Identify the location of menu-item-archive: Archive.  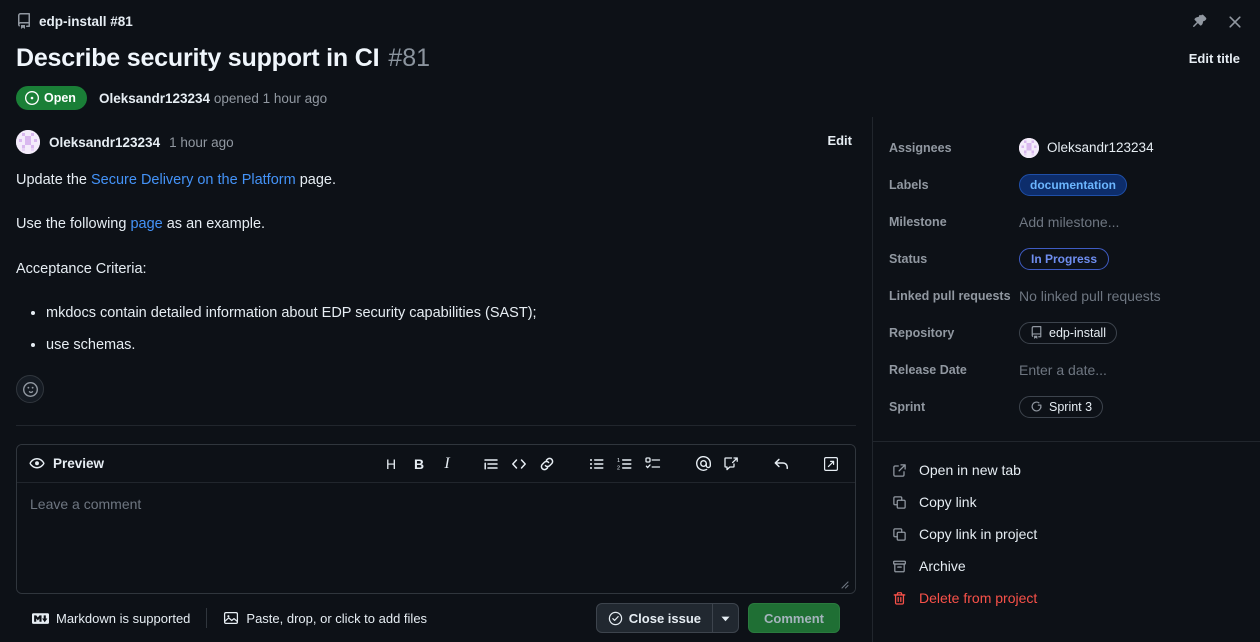
(1066, 566).